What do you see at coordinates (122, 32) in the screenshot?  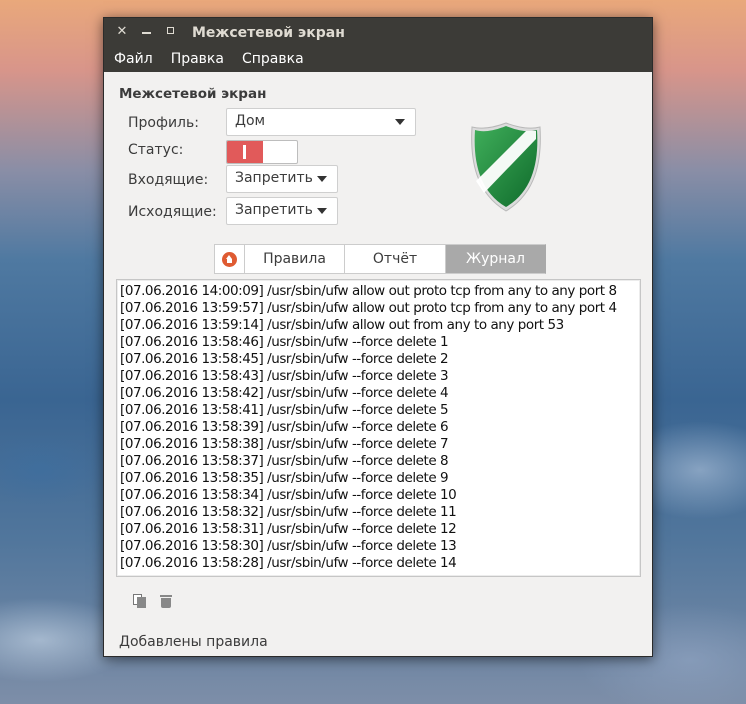 I see `close-icon: ✕` at bounding box center [122, 32].